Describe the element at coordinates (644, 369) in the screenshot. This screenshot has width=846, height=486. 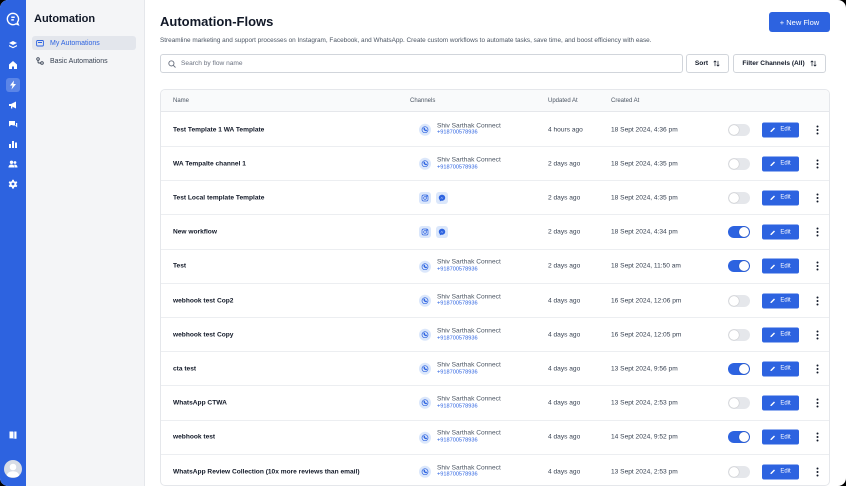
I see `created-at: 13 Sept 2024, 9:56 pm` at that location.